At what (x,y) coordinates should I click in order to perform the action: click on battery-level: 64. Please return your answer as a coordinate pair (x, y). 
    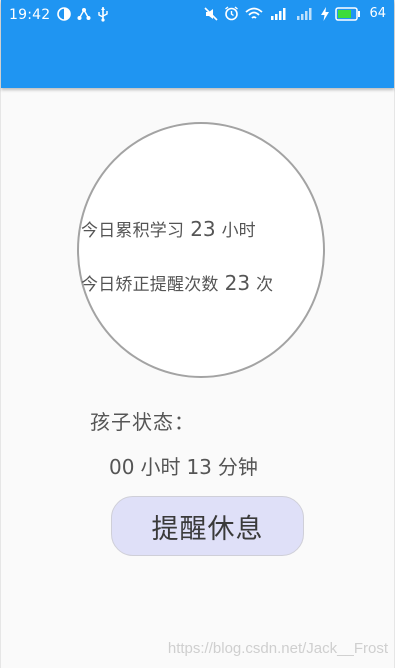
    Looking at the image, I should click on (377, 13).